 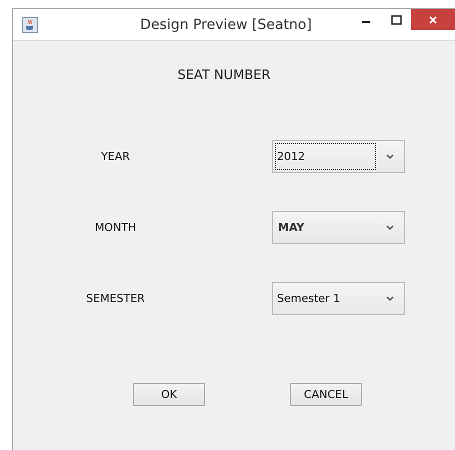 What do you see at coordinates (115, 156) in the screenshot?
I see `field-label: YEAR` at bounding box center [115, 156].